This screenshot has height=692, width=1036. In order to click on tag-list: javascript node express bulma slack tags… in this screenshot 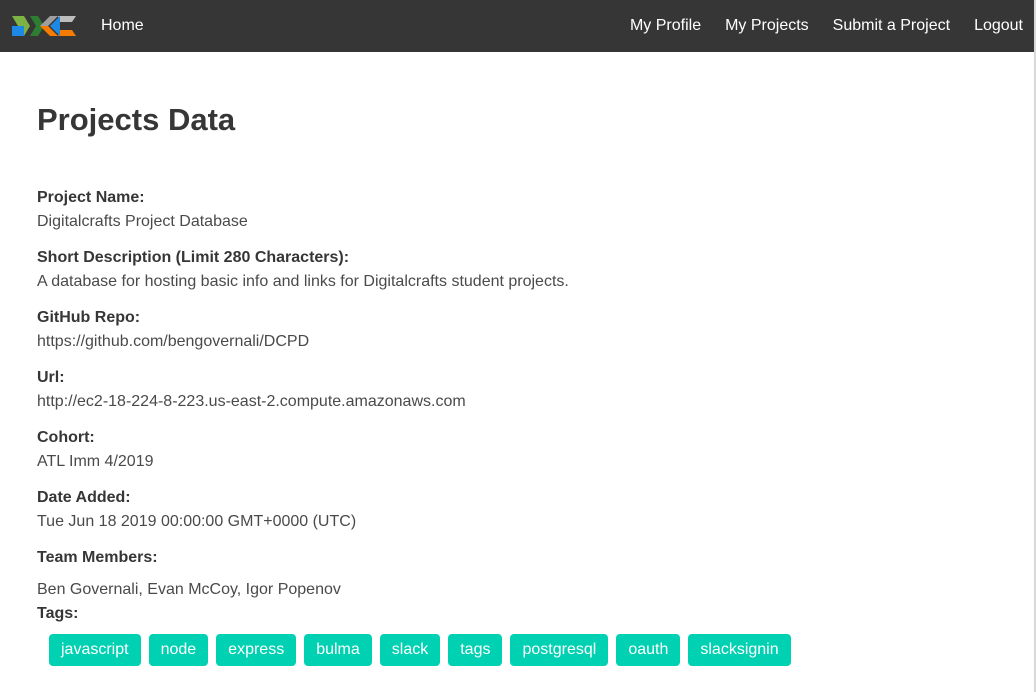, I will do `click(533, 650)`.